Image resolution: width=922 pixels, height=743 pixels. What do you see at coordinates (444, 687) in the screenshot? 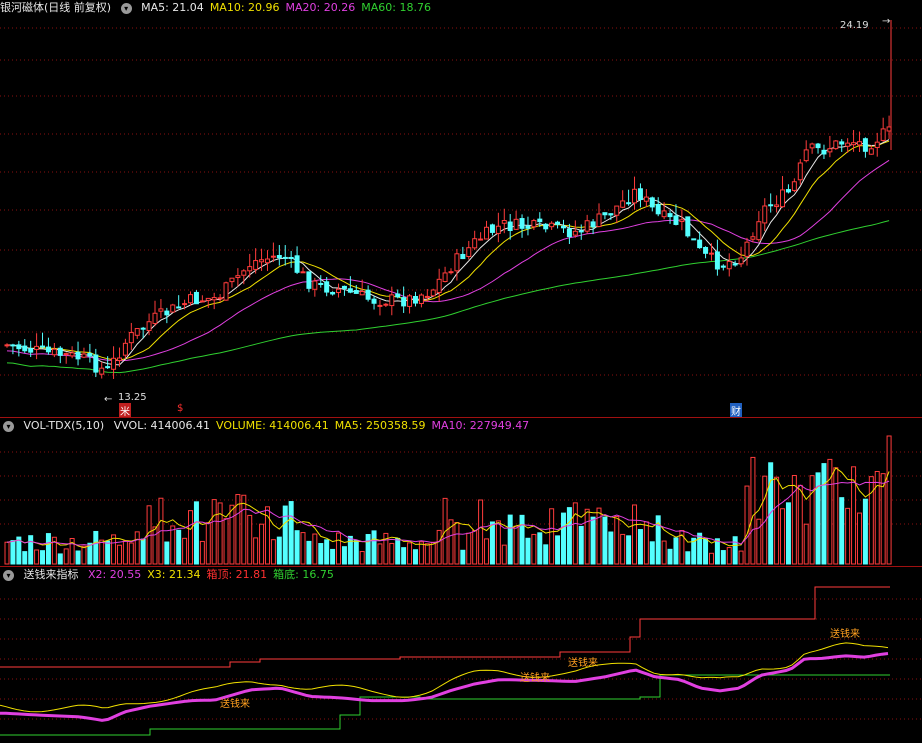
I see `x2-line` at bounding box center [444, 687].